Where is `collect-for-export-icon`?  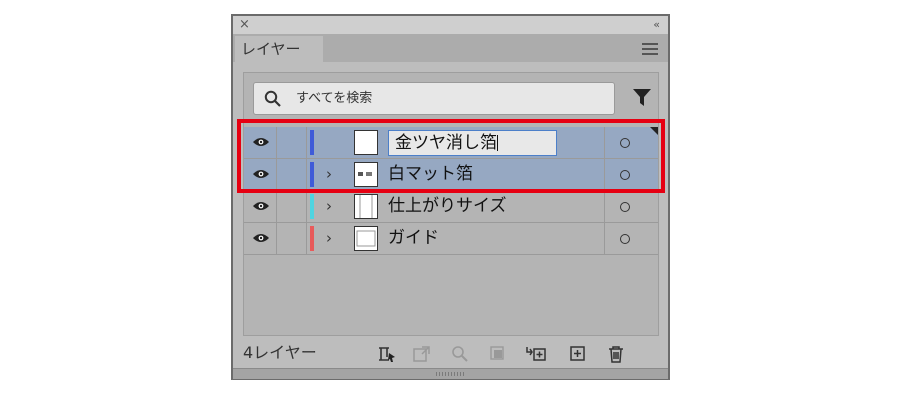
collect-for-export-icon is located at coordinates (387, 354).